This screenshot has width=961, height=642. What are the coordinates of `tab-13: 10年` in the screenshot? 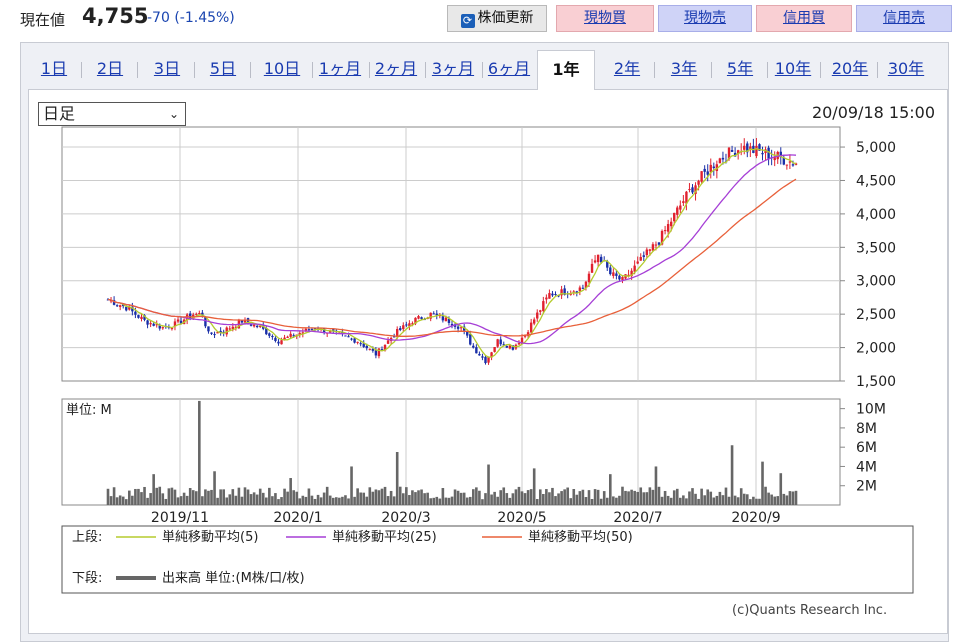 It's located at (793, 69).